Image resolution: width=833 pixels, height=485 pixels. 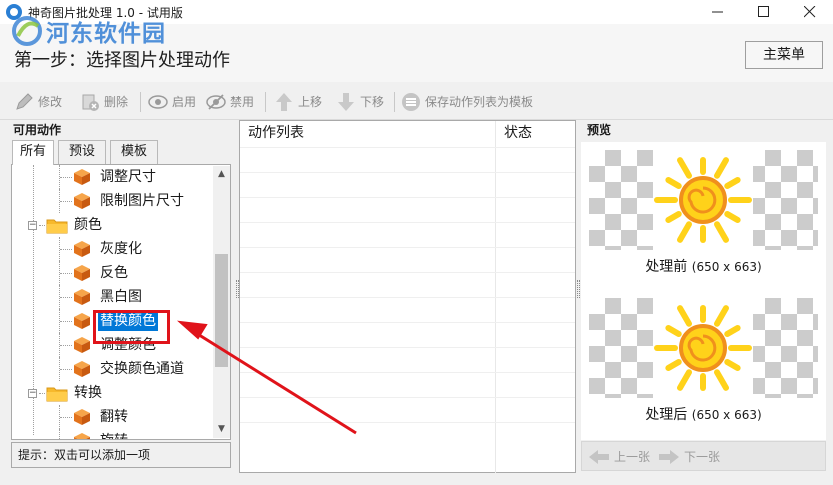 I want to click on tree-item-label: 反色, so click(x=114, y=273).